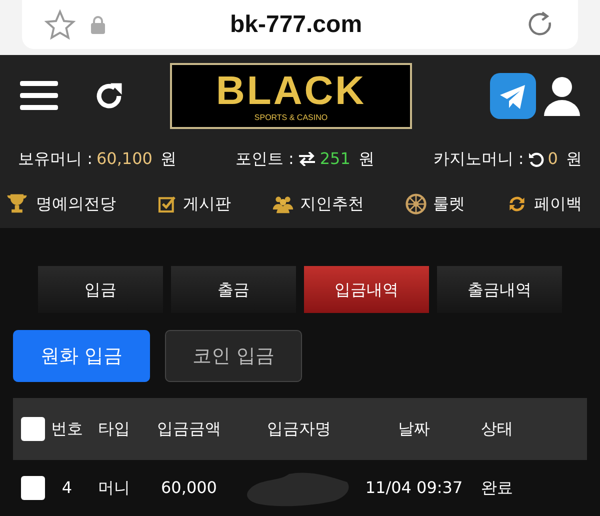  I want to click on balance-value: 0, so click(553, 159).